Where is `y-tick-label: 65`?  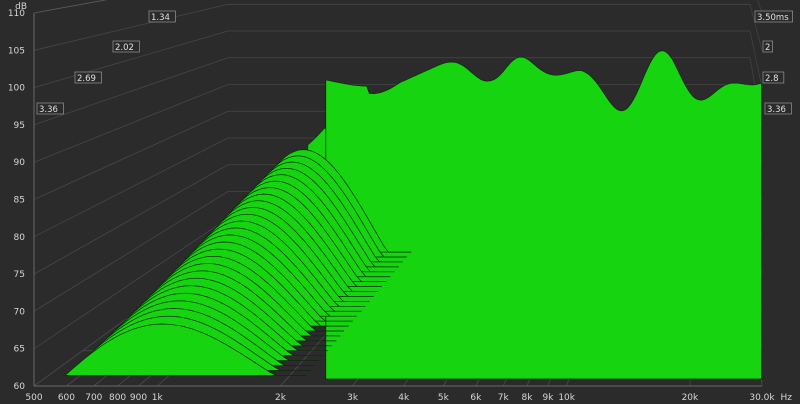 y-tick-label: 65 is located at coordinates (19, 350).